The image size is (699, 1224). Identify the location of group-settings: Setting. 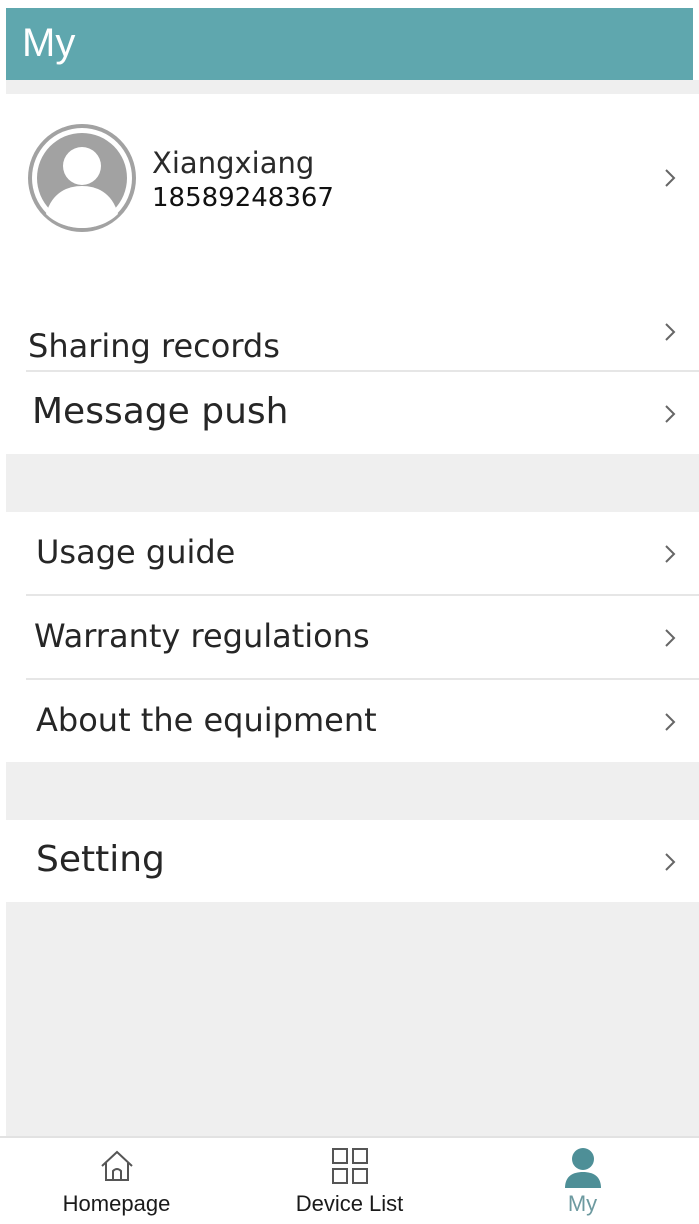
(352, 861).